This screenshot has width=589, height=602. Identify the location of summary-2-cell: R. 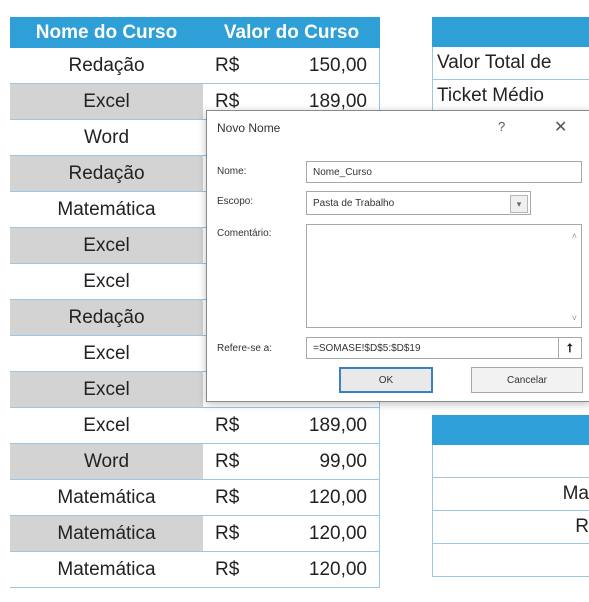
(510, 527).